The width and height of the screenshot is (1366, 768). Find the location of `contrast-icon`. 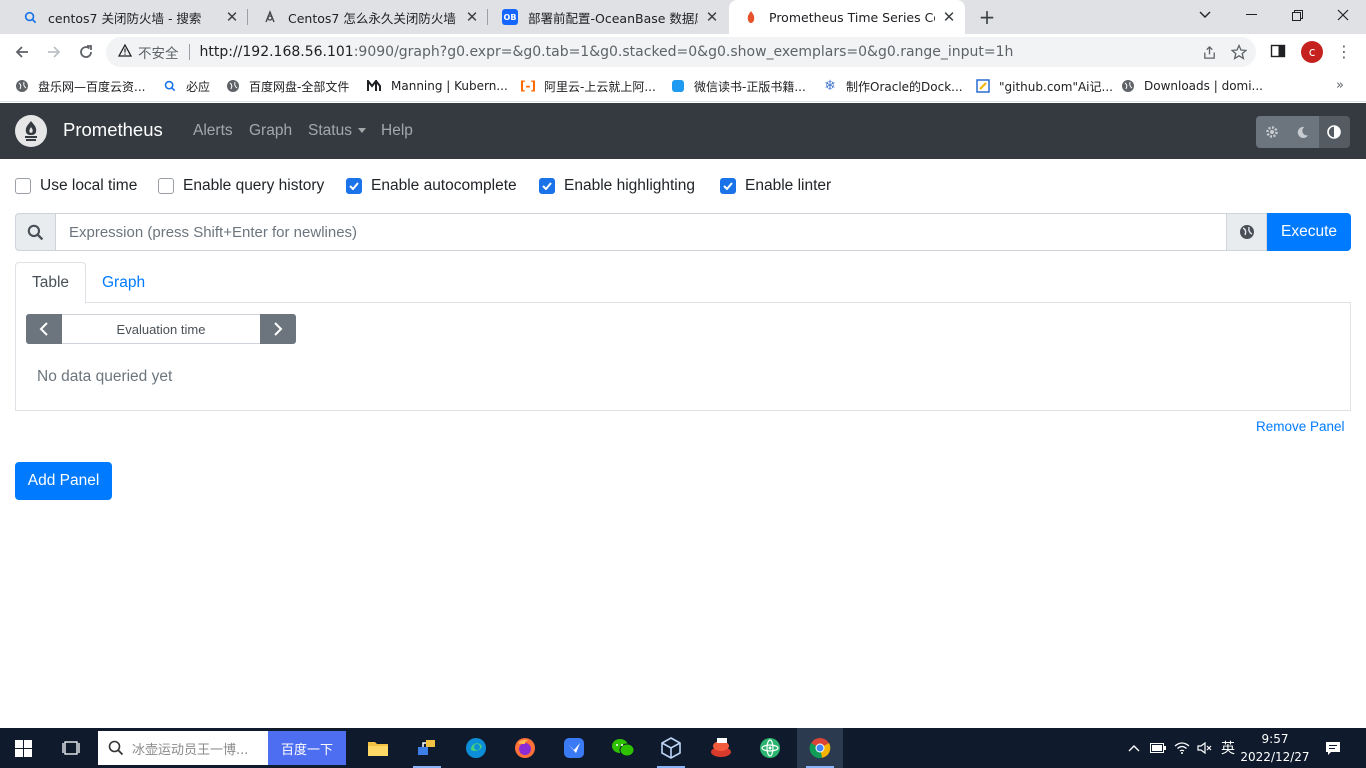

contrast-icon is located at coordinates (1334, 132).